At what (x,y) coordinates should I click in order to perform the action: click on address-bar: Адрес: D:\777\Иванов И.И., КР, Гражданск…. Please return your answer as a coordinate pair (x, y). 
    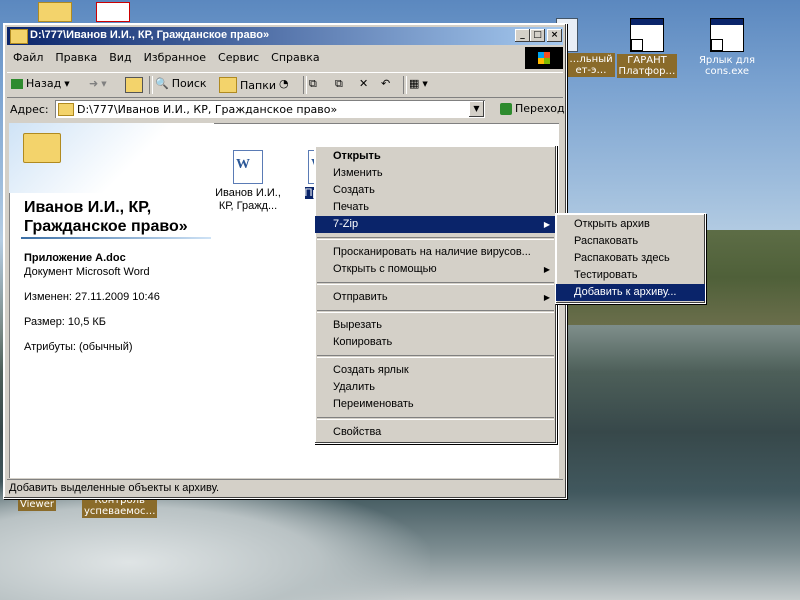
    Looking at the image, I should click on (286, 110).